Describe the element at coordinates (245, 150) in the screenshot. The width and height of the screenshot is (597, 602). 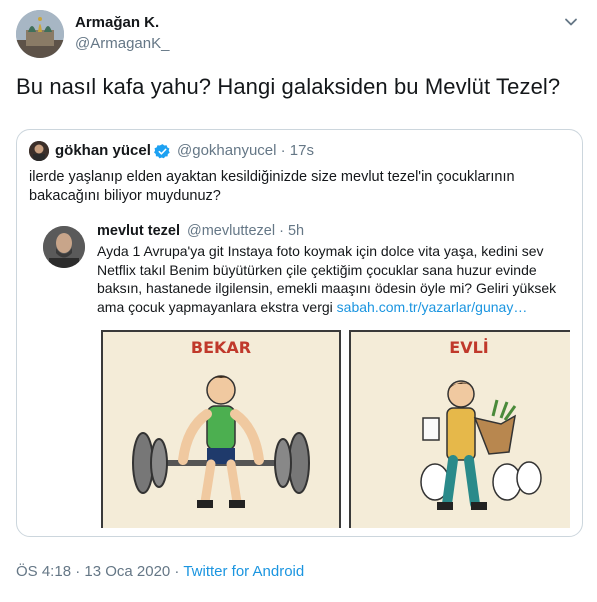
I see `quoted-handle-time: @gokhanyucel · 17s` at that location.